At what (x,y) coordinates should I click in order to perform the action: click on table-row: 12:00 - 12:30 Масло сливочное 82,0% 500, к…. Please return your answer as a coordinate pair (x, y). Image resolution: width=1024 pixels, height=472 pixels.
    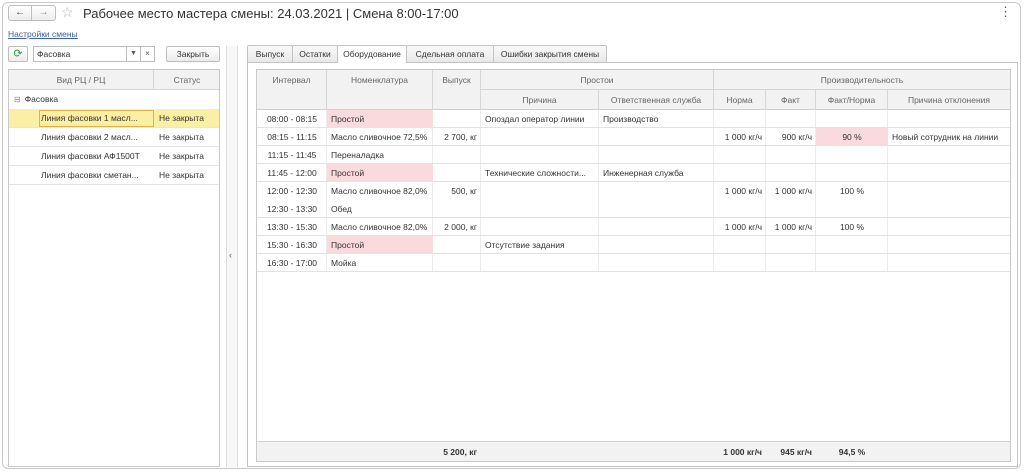
    Looking at the image, I should click on (633, 191).